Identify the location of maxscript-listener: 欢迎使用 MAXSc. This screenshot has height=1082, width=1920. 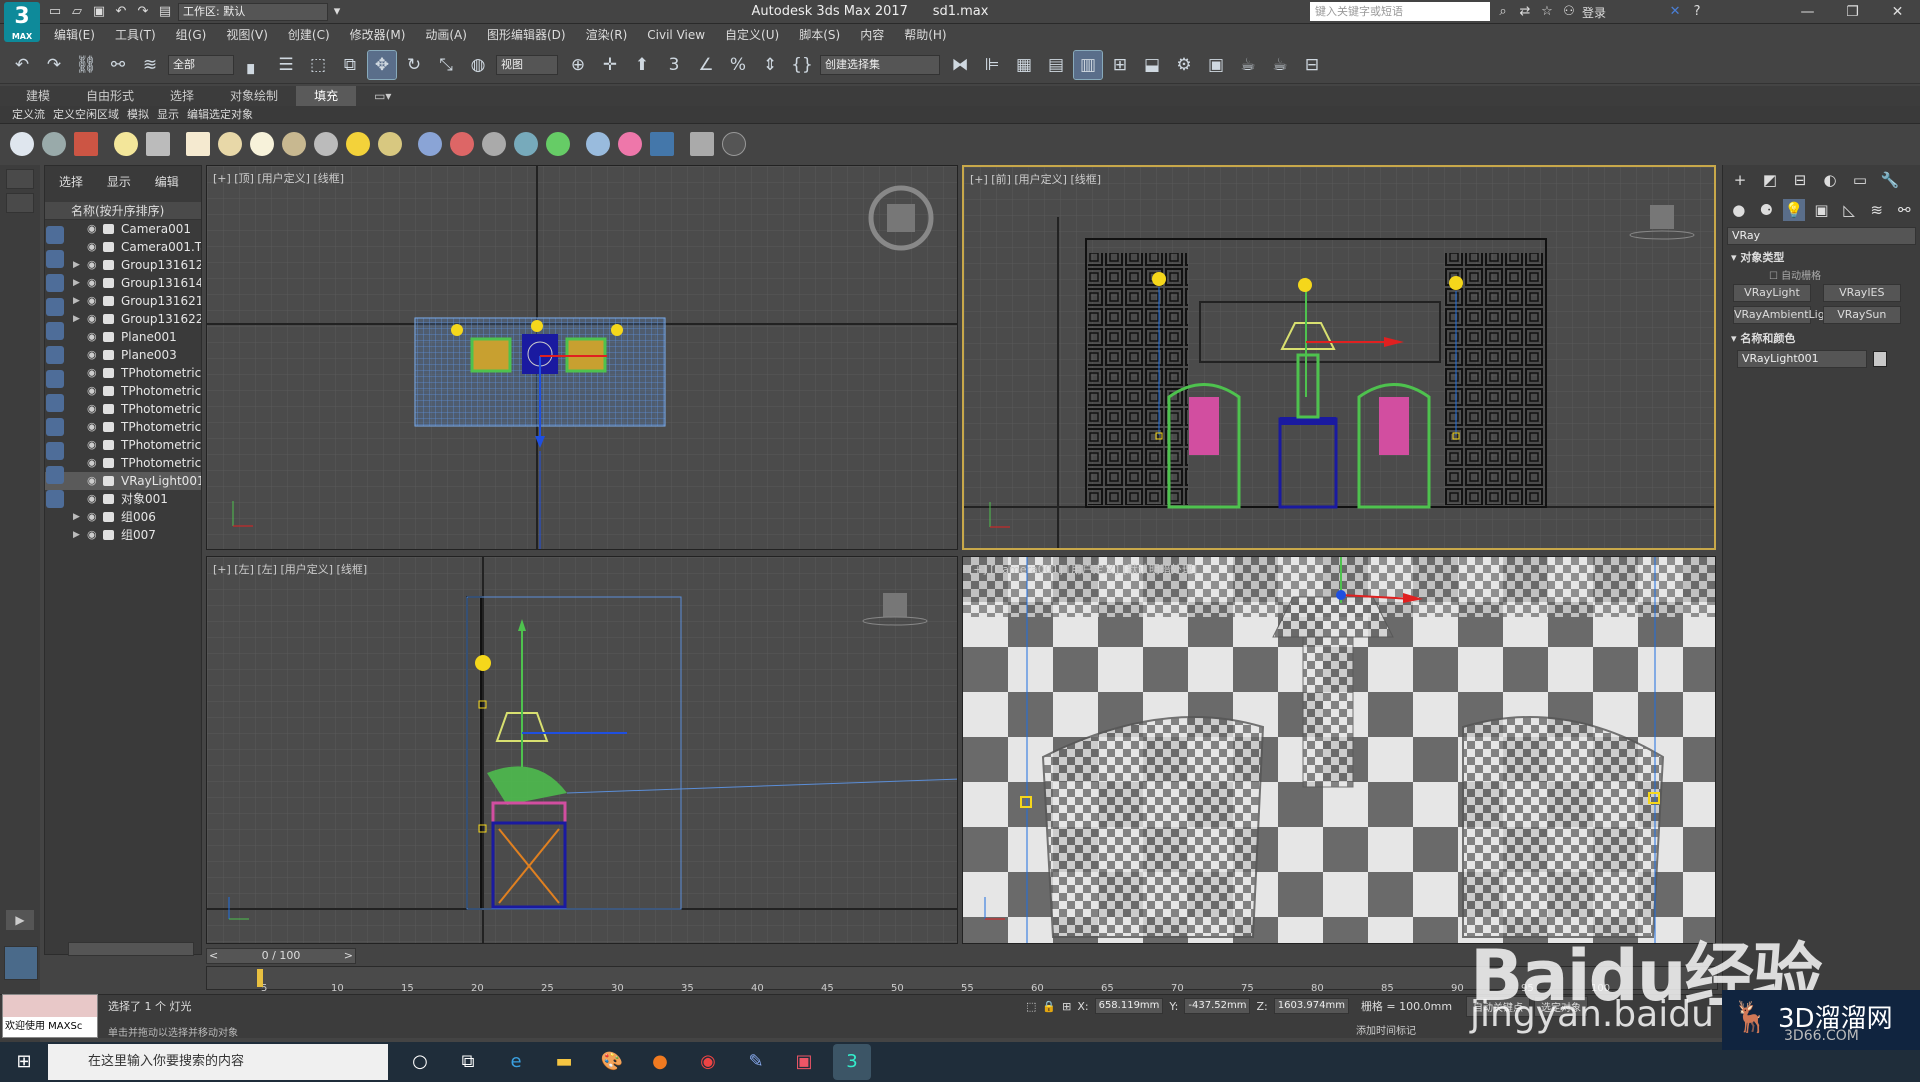
(50, 1016).